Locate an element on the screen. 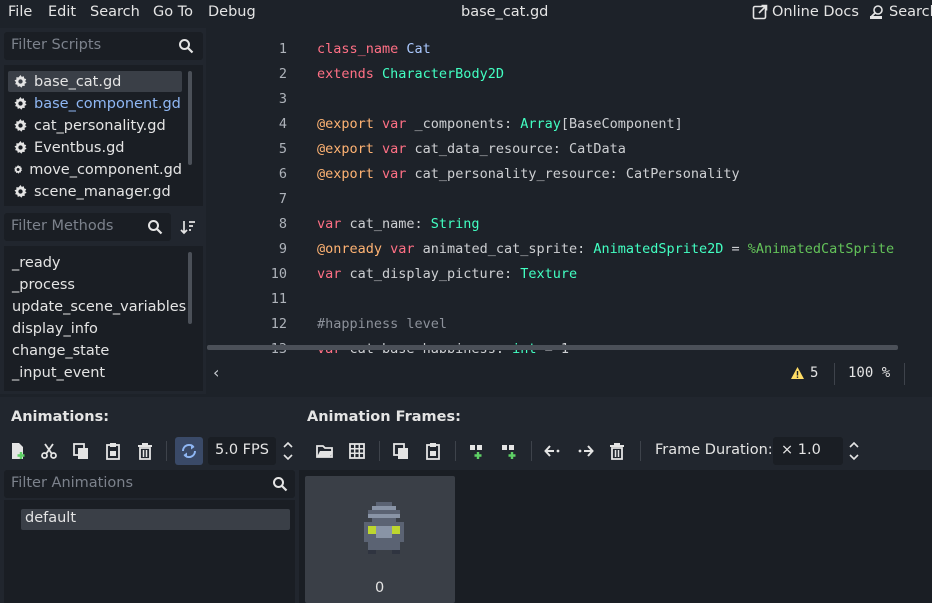 This screenshot has height=603, width=932. line-number: 11 is located at coordinates (278, 299).